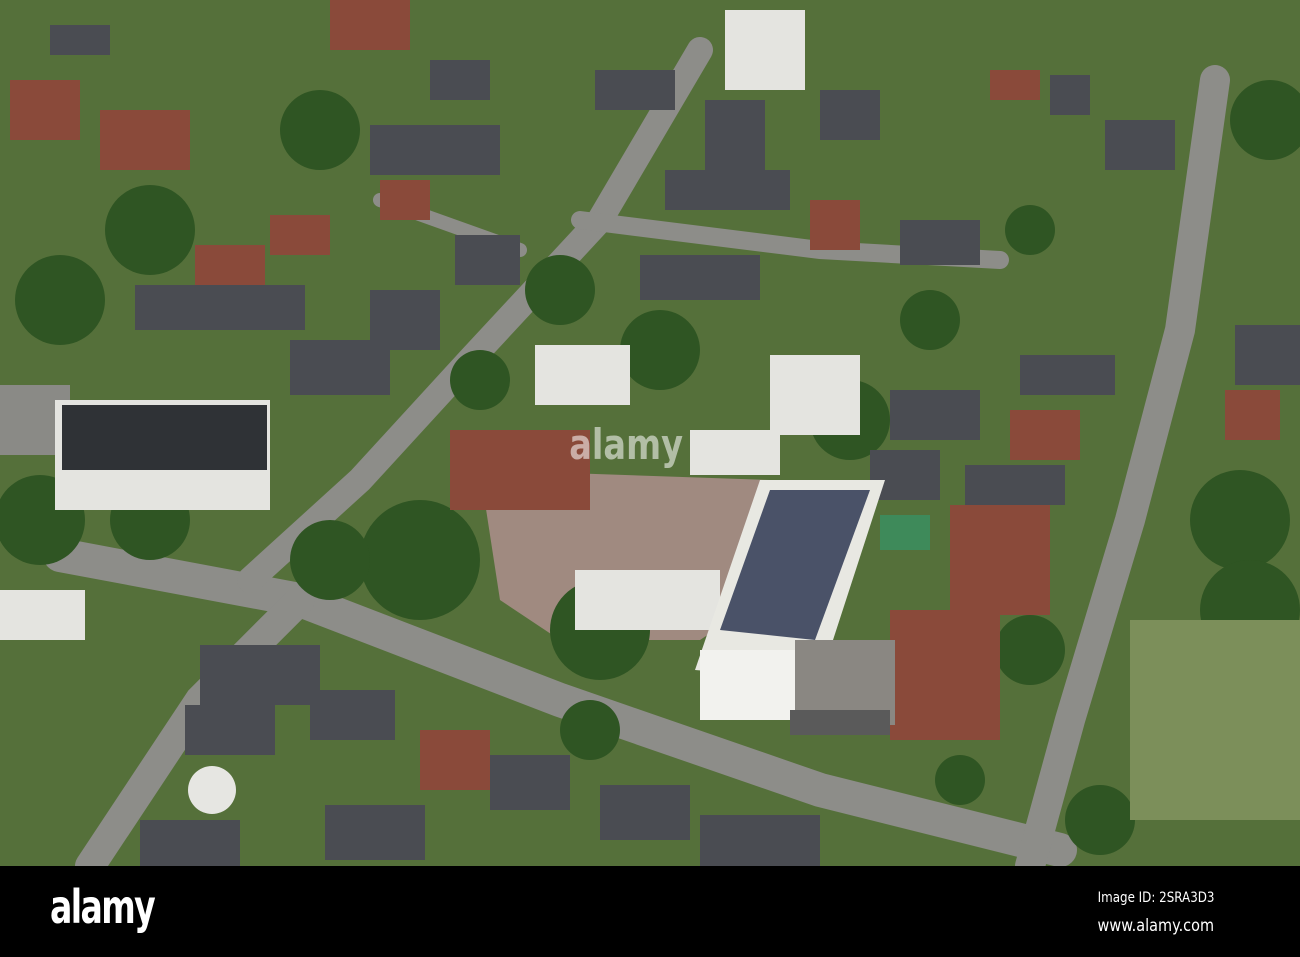 Image resolution: width=1300 pixels, height=957 pixels. I want to click on sports-court, so click(905, 532).